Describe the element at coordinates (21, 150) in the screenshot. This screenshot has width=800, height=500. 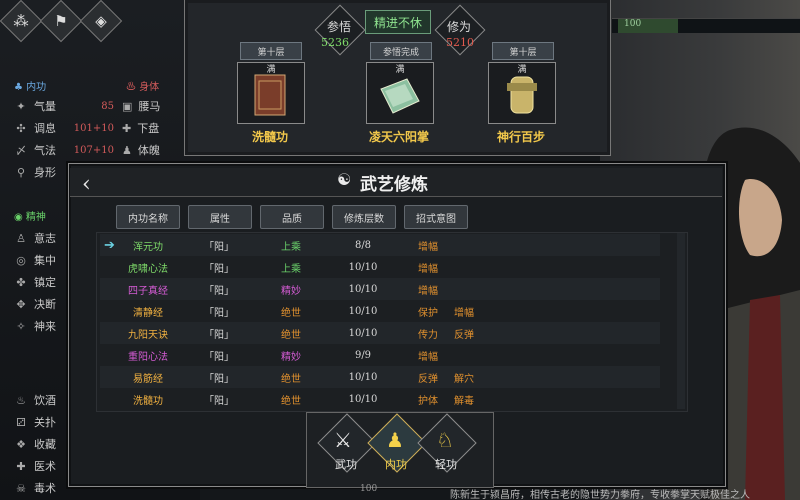
I see `qi-method-icon: 〆` at that location.